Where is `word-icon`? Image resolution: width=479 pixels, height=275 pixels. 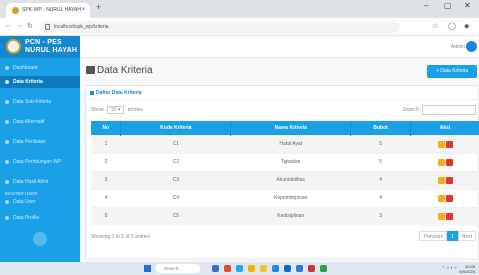
word-icon is located at coordinates (299, 268).